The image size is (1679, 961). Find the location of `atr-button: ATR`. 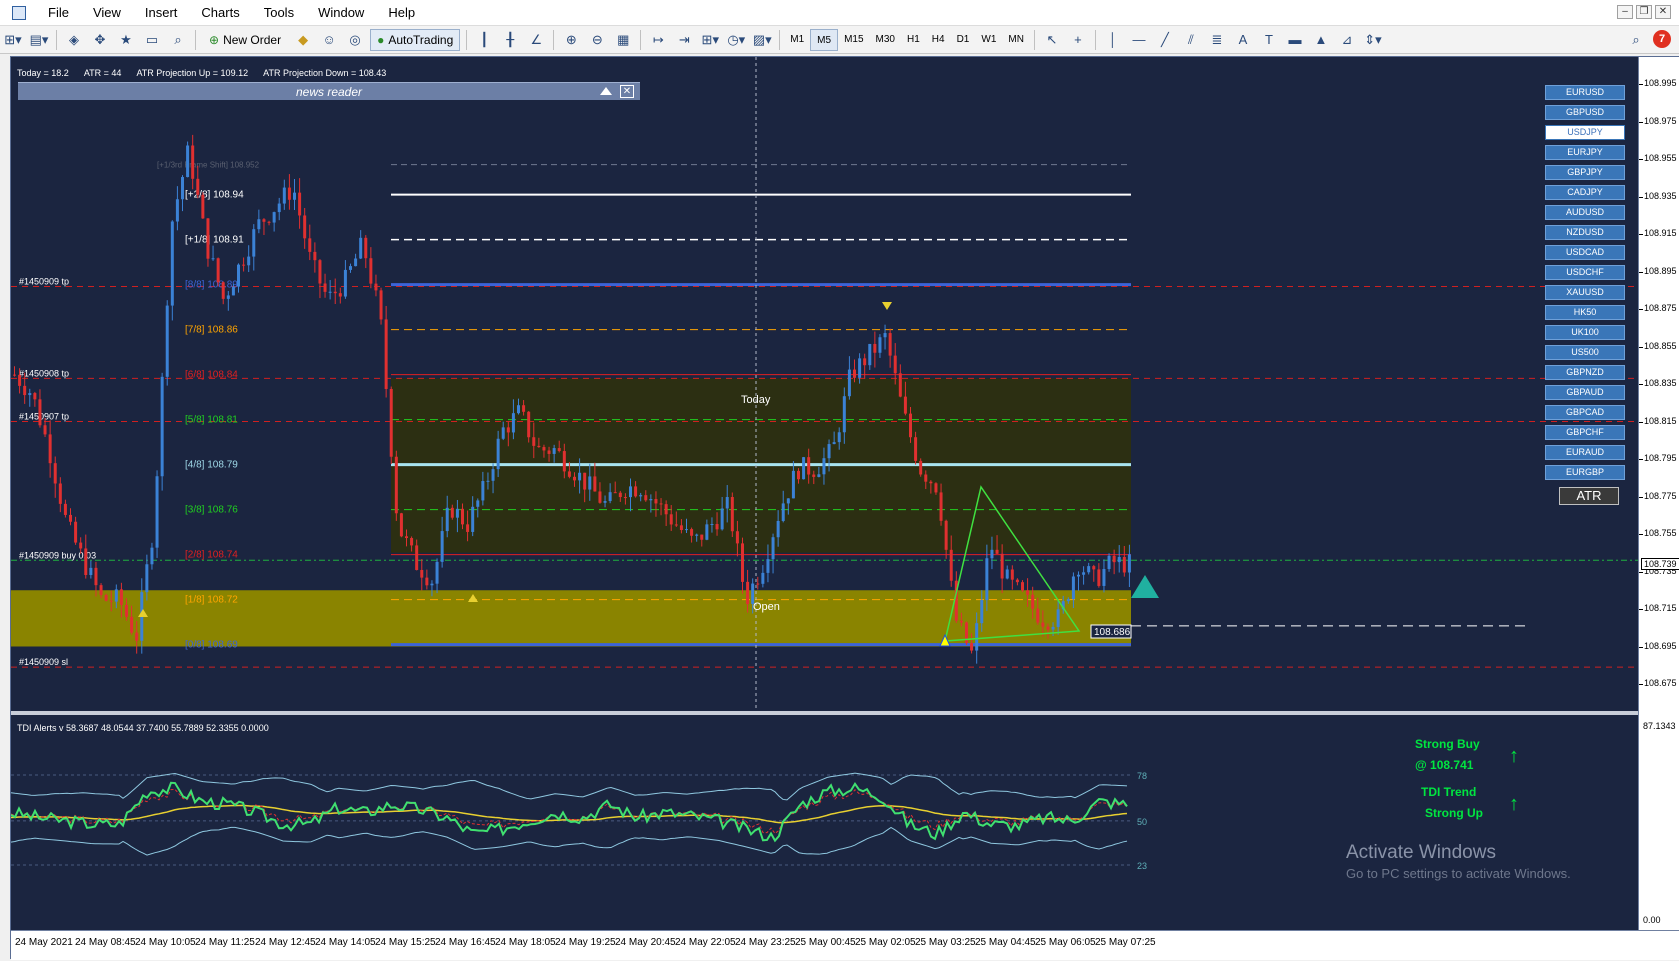

atr-button: ATR is located at coordinates (1589, 496).